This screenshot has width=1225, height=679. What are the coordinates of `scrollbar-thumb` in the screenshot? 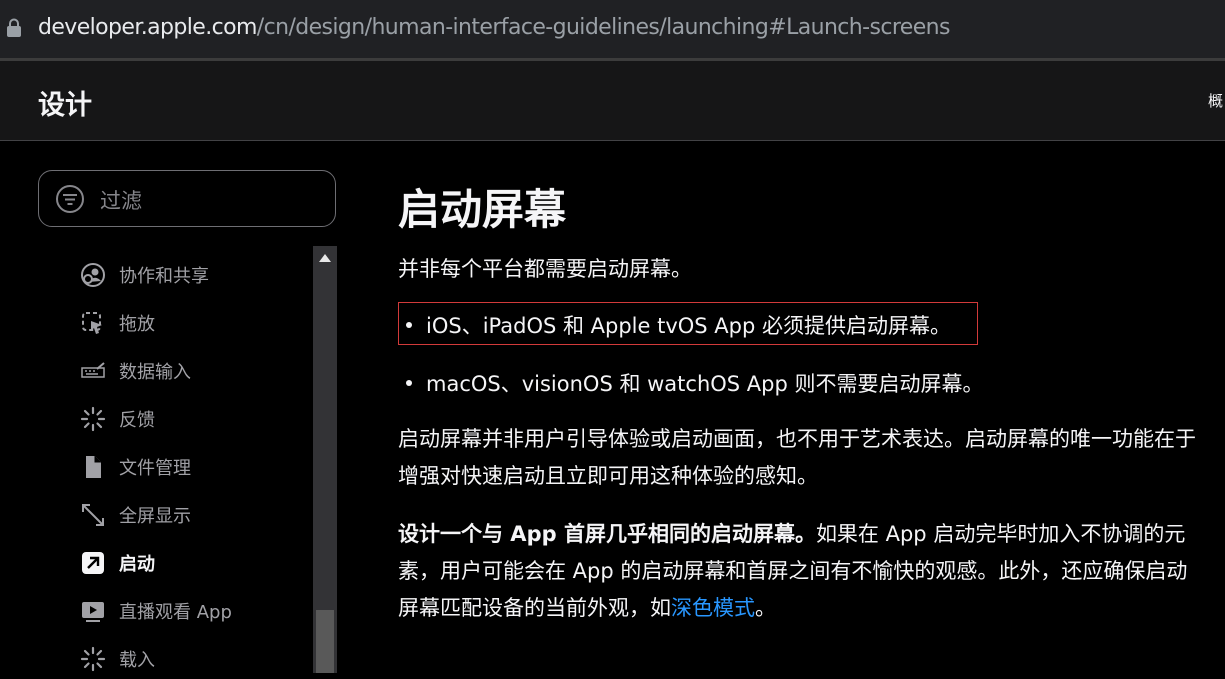 It's located at (325, 641).